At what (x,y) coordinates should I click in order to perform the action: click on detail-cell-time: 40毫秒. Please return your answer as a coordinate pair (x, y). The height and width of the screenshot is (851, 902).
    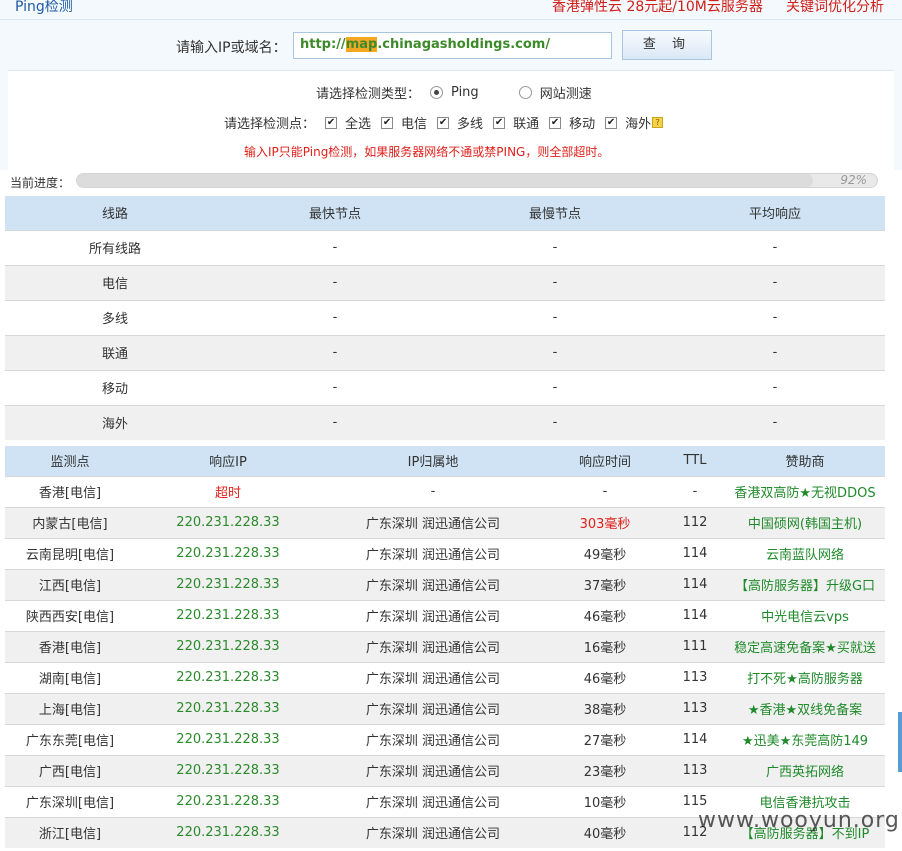
    Looking at the image, I should click on (605, 832).